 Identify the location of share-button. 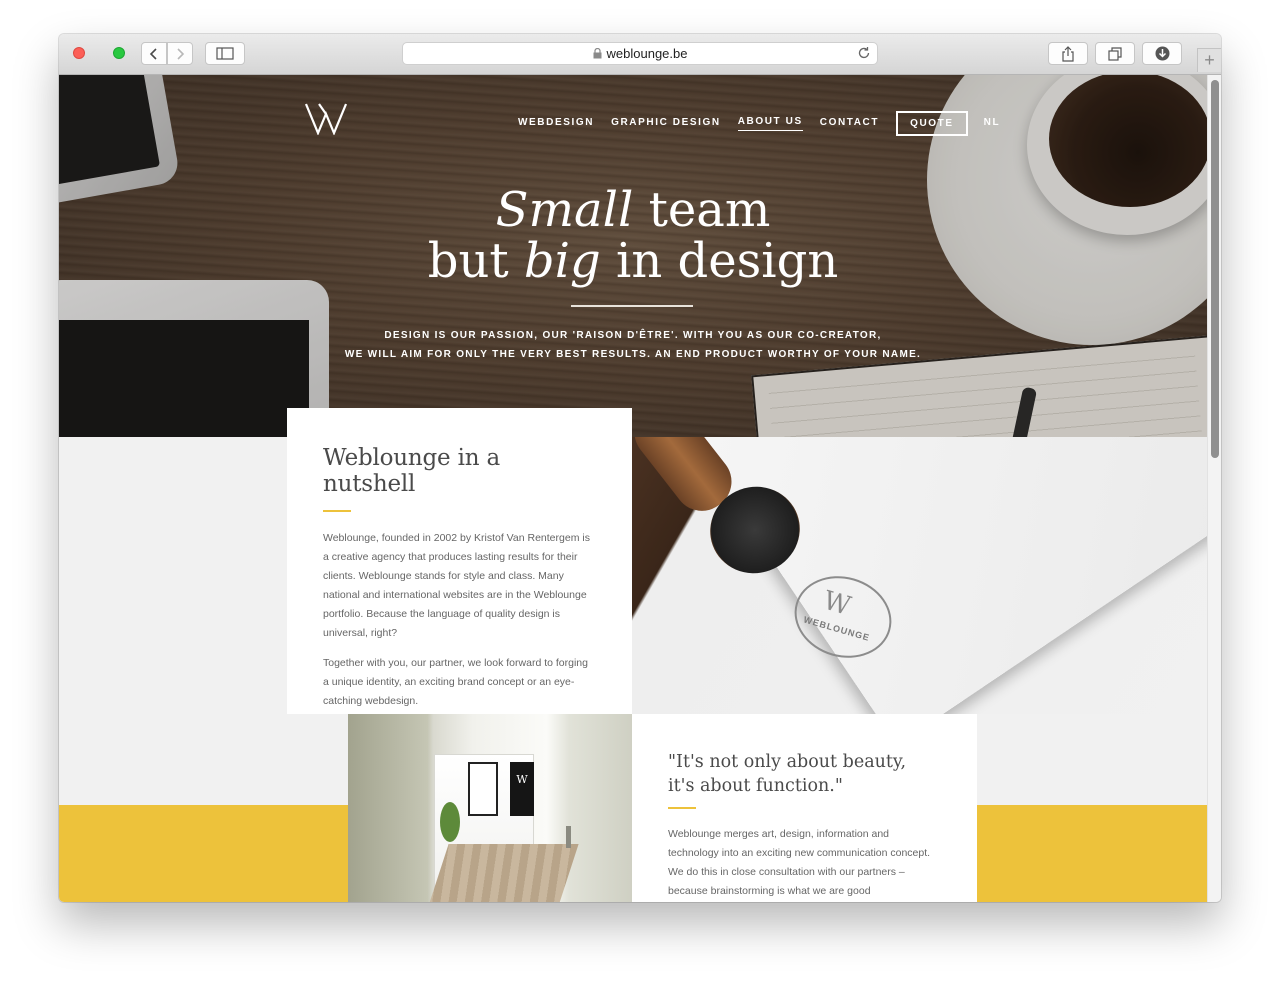
(1068, 53).